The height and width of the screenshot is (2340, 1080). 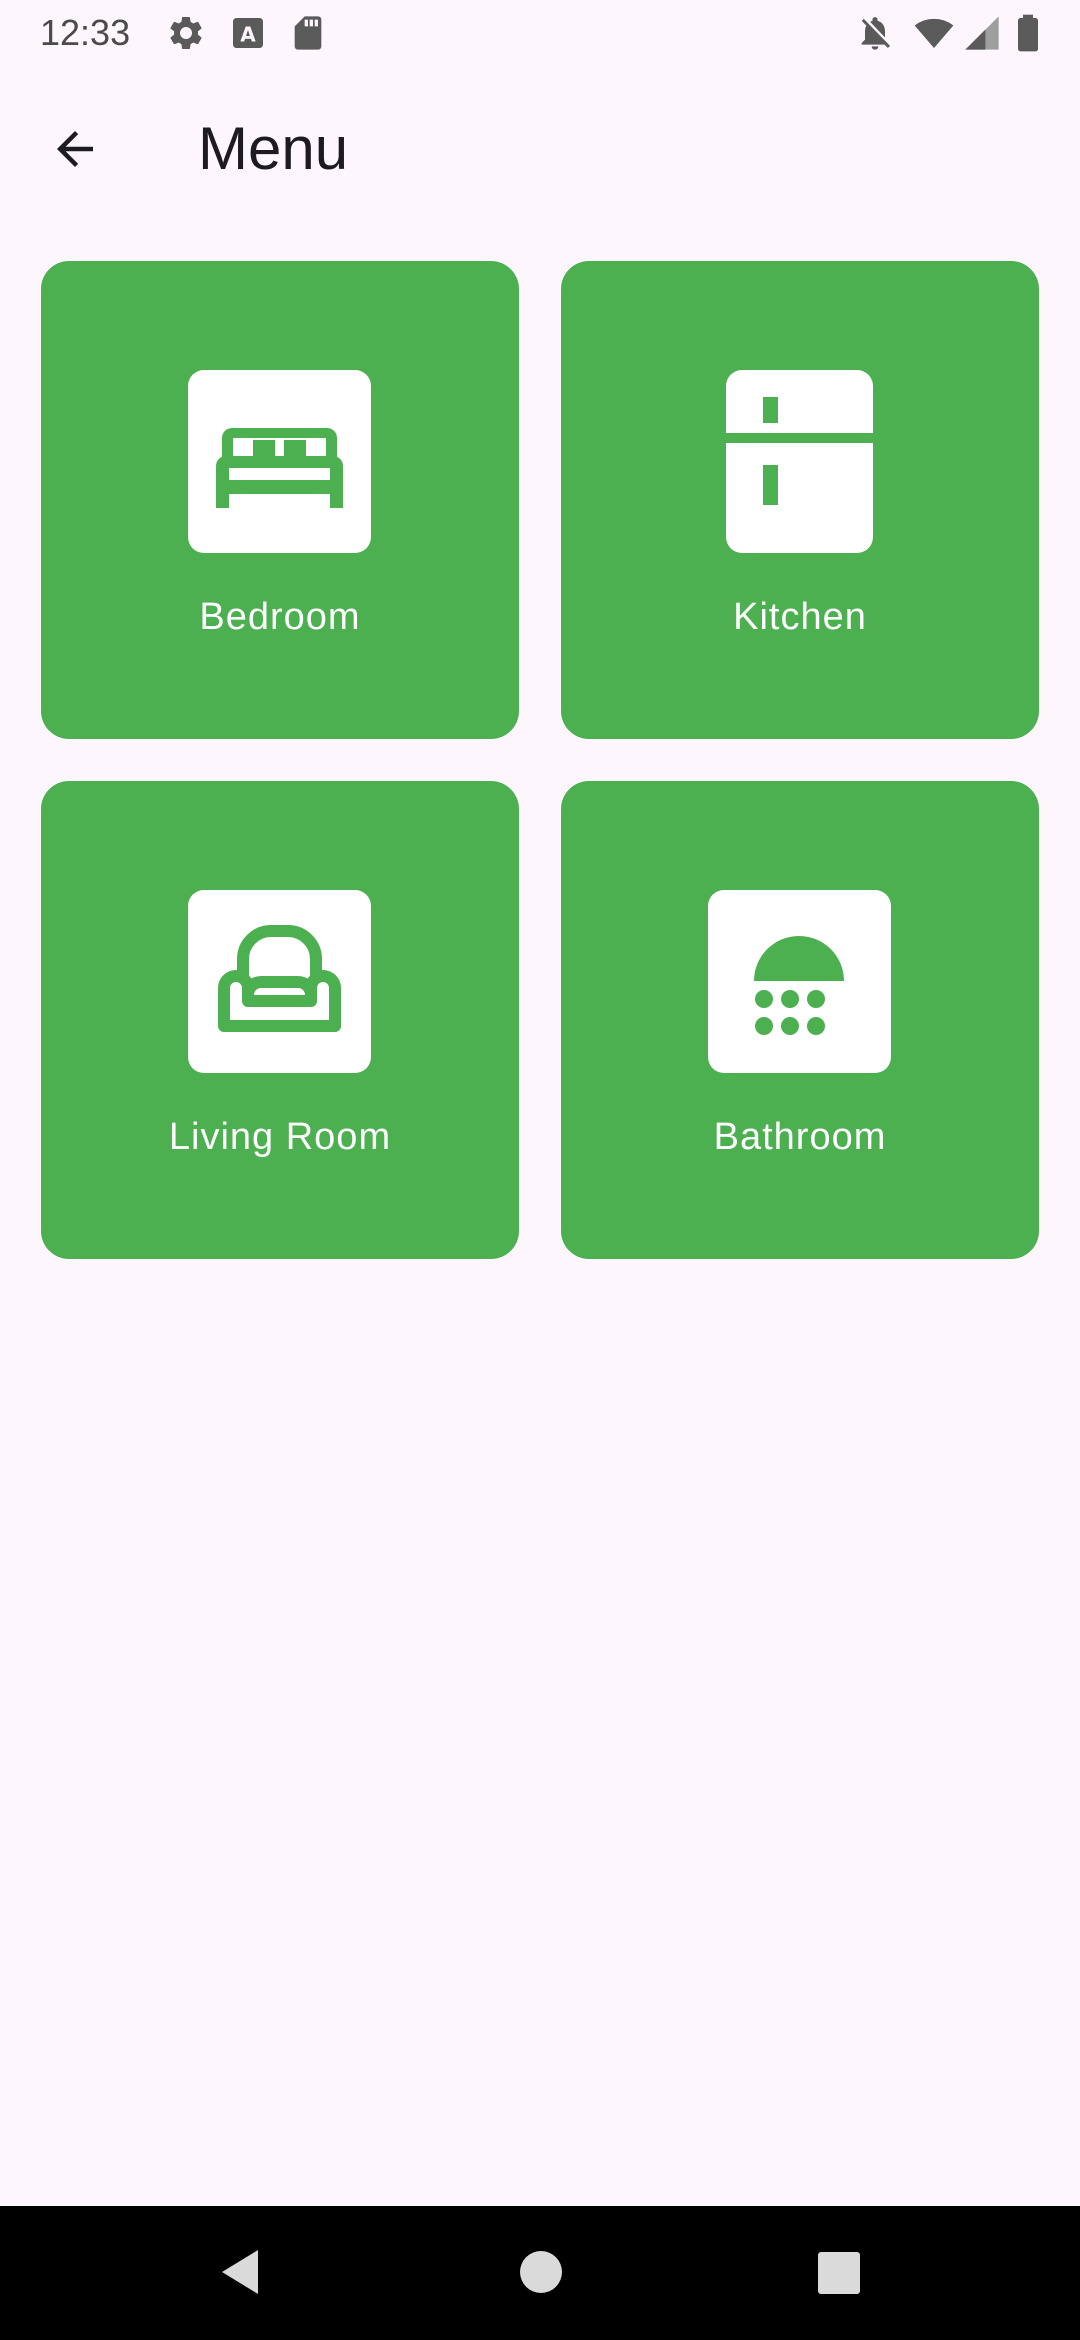 What do you see at coordinates (1028, 35) in the screenshot?
I see `battery-icon` at bounding box center [1028, 35].